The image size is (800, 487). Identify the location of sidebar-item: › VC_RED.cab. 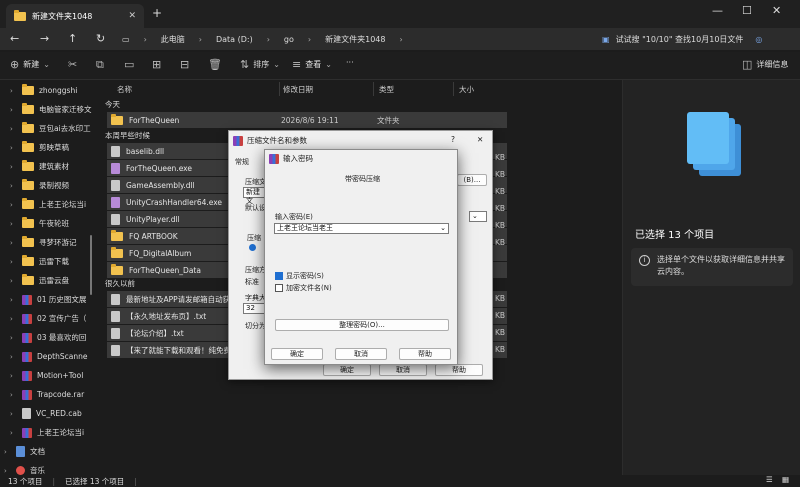
(46, 413).